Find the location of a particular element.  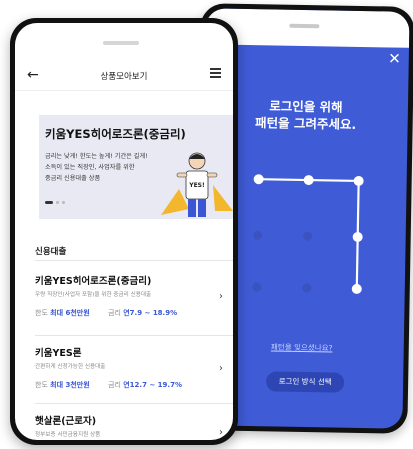

product-name: 키움YES히어로즈론(중금리) is located at coordinates (93, 281).